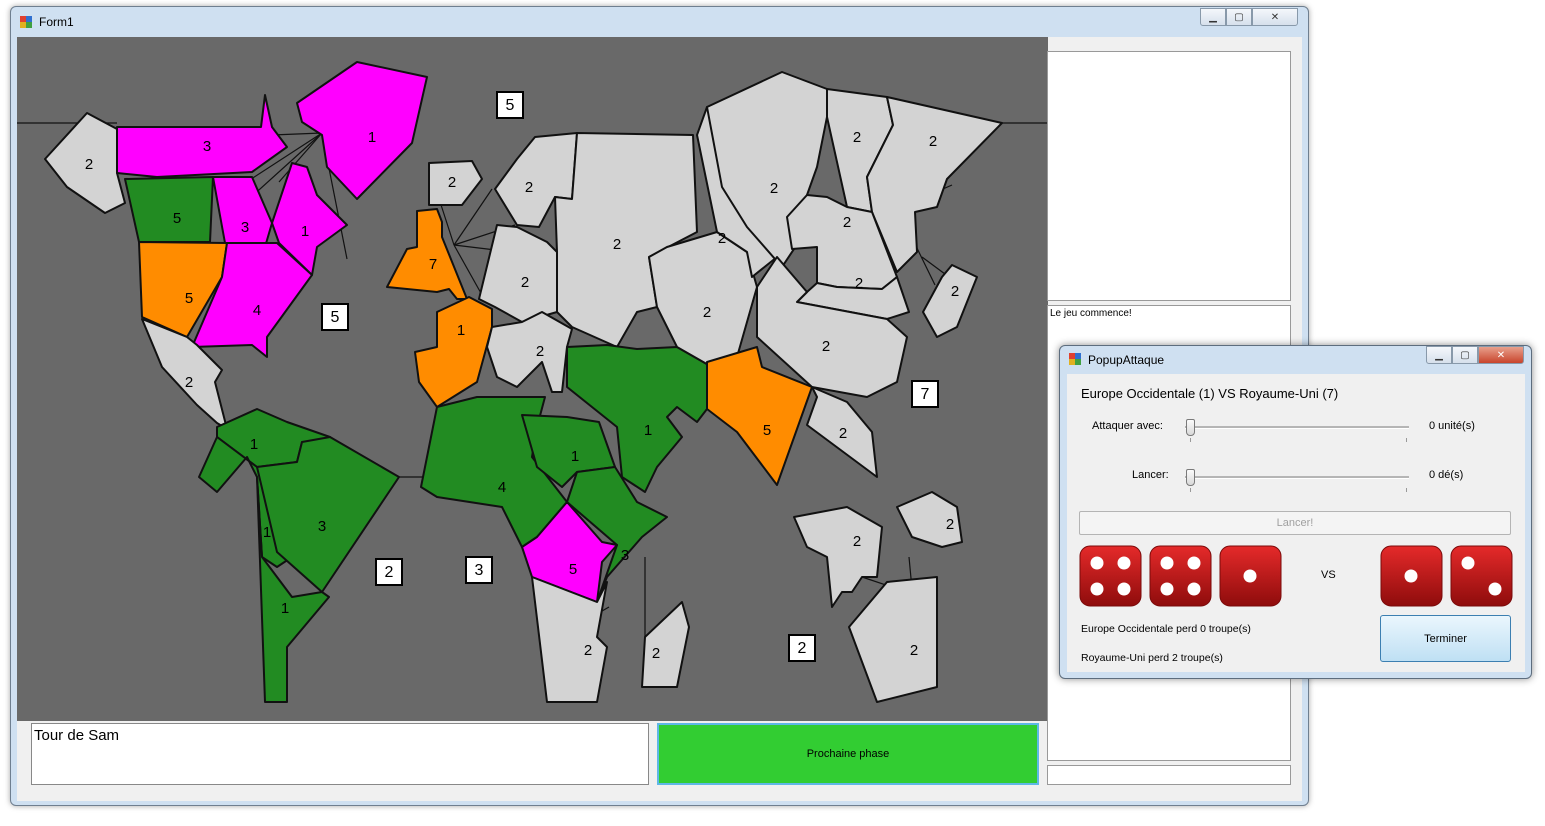 The image size is (1545, 826). I want to click on next-phase-button: Prochaine phase, so click(848, 754).